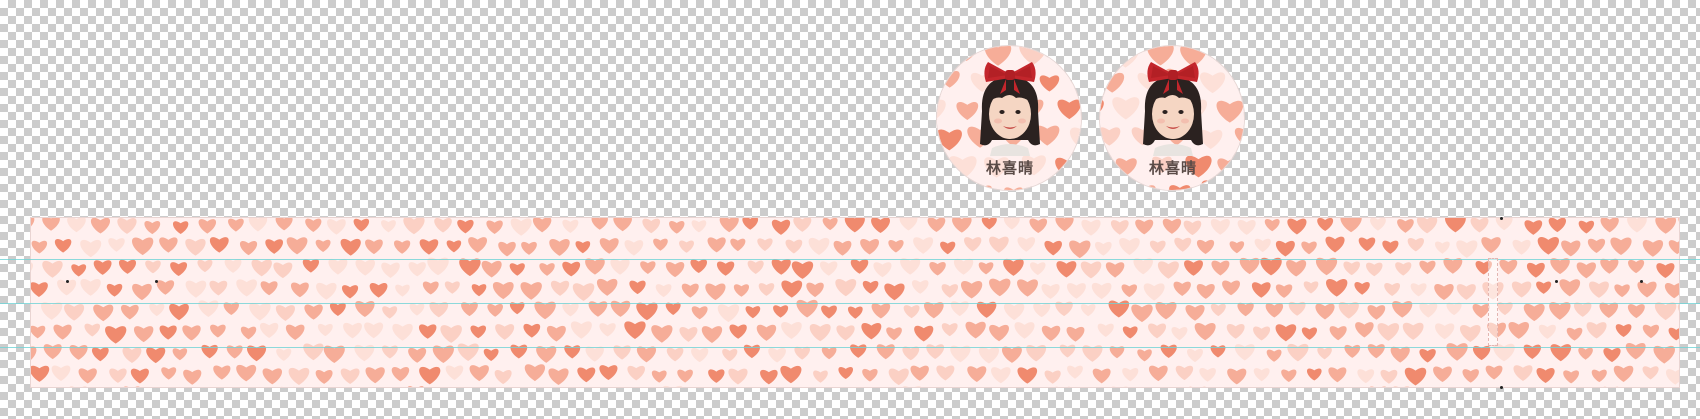  What do you see at coordinates (1172, 118) in the screenshot?
I see `name-sticker-2: 林喜晴` at bounding box center [1172, 118].